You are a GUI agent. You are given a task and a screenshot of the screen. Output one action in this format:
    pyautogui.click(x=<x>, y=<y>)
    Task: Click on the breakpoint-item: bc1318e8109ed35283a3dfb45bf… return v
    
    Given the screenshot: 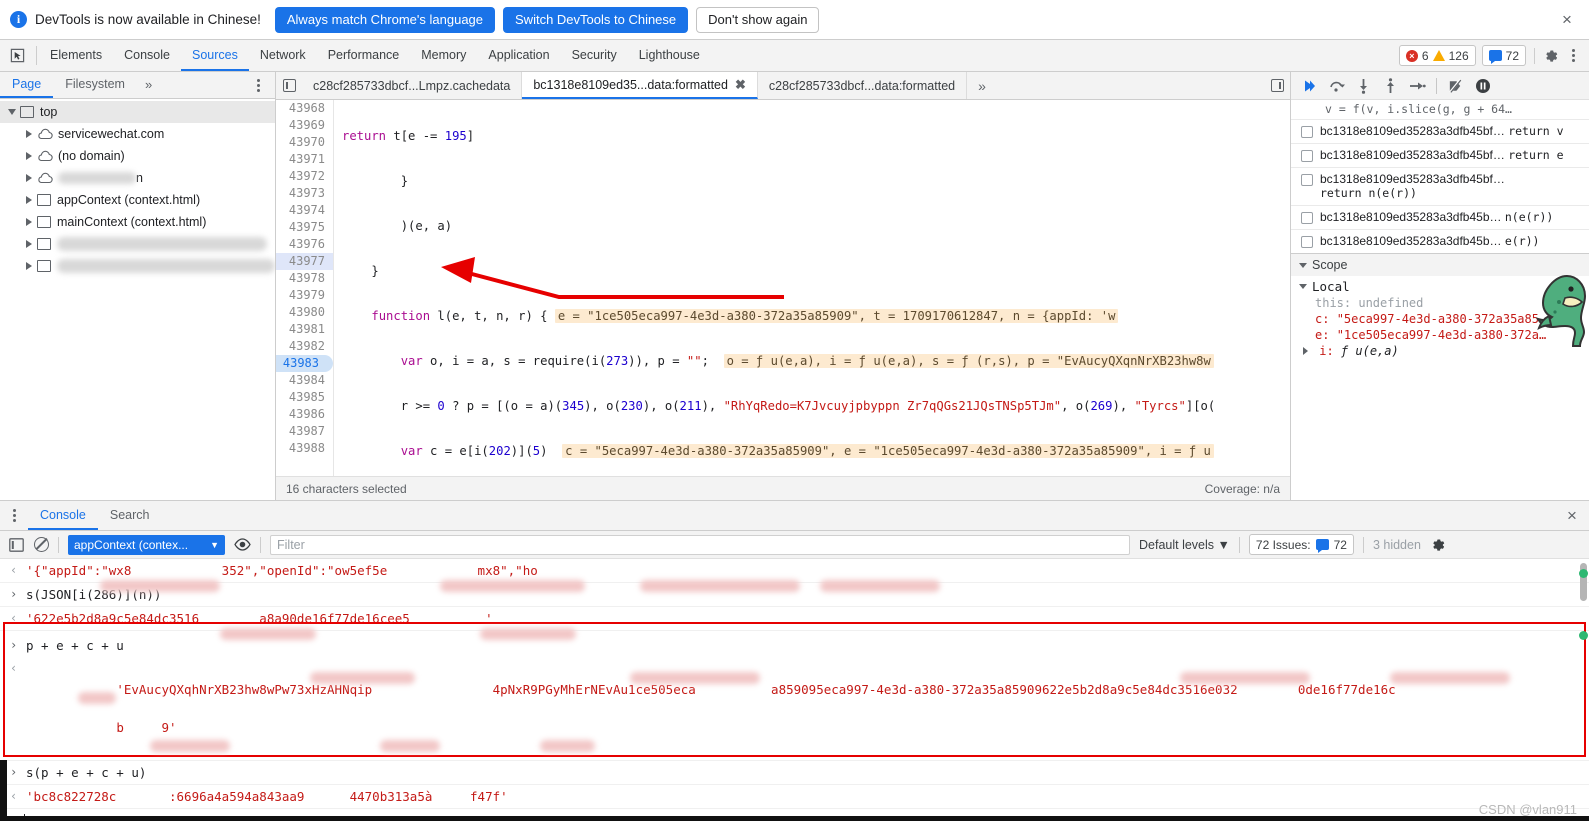 What is the action you would take?
    pyautogui.click(x=1440, y=131)
    